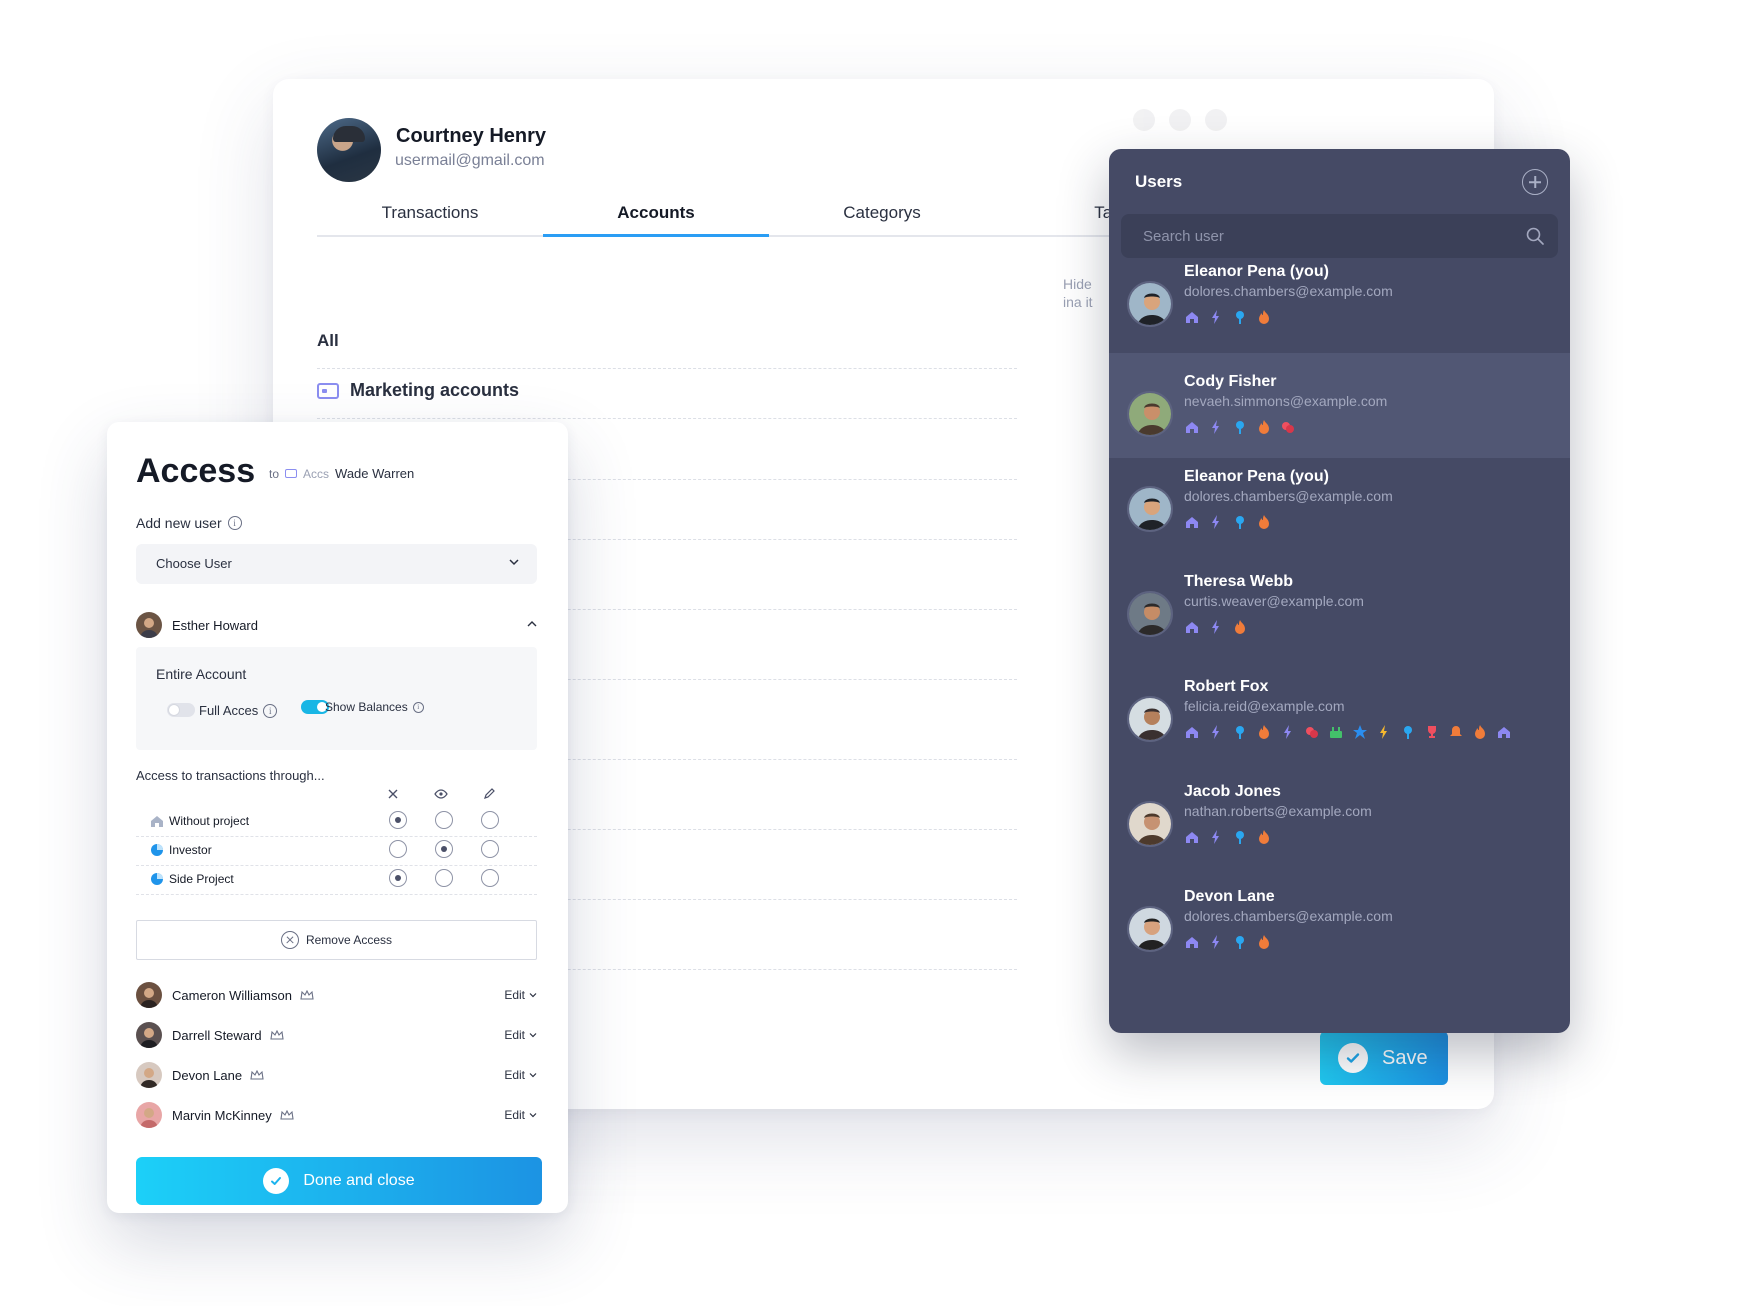 This screenshot has width=1759, height=1306. Describe the element at coordinates (532, 624) in the screenshot. I see `chevron-up-icon` at that location.